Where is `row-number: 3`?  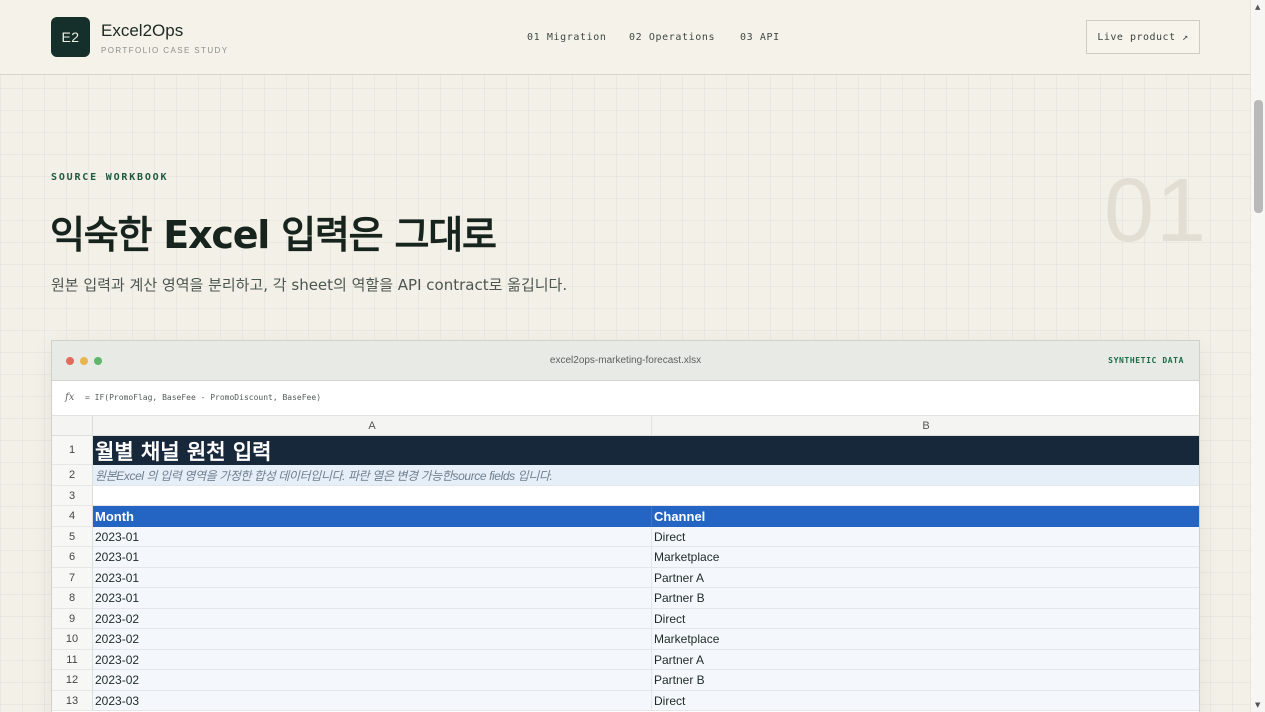 row-number: 3 is located at coordinates (72, 496).